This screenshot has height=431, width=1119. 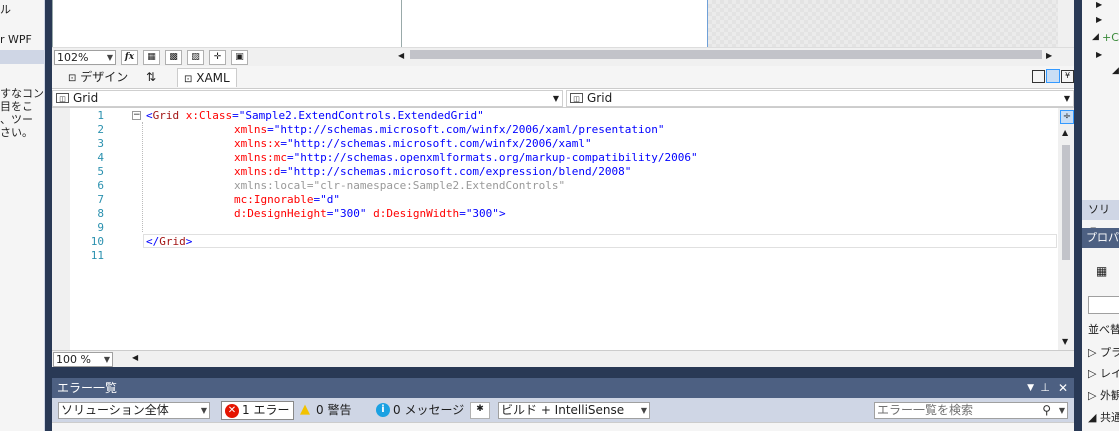 I want to click on line-number: 11, so click(x=97, y=255).